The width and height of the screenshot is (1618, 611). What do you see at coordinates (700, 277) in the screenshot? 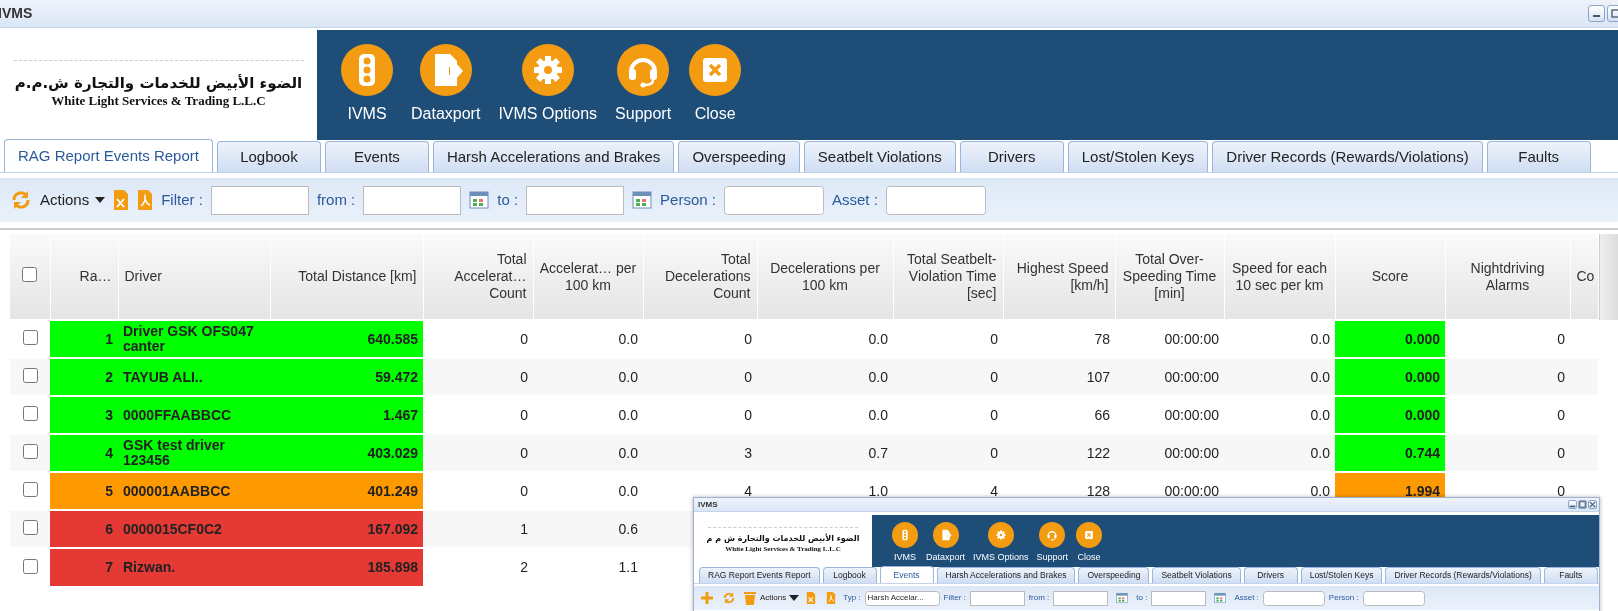
I see `column-header: Total Decelerations Count` at bounding box center [700, 277].